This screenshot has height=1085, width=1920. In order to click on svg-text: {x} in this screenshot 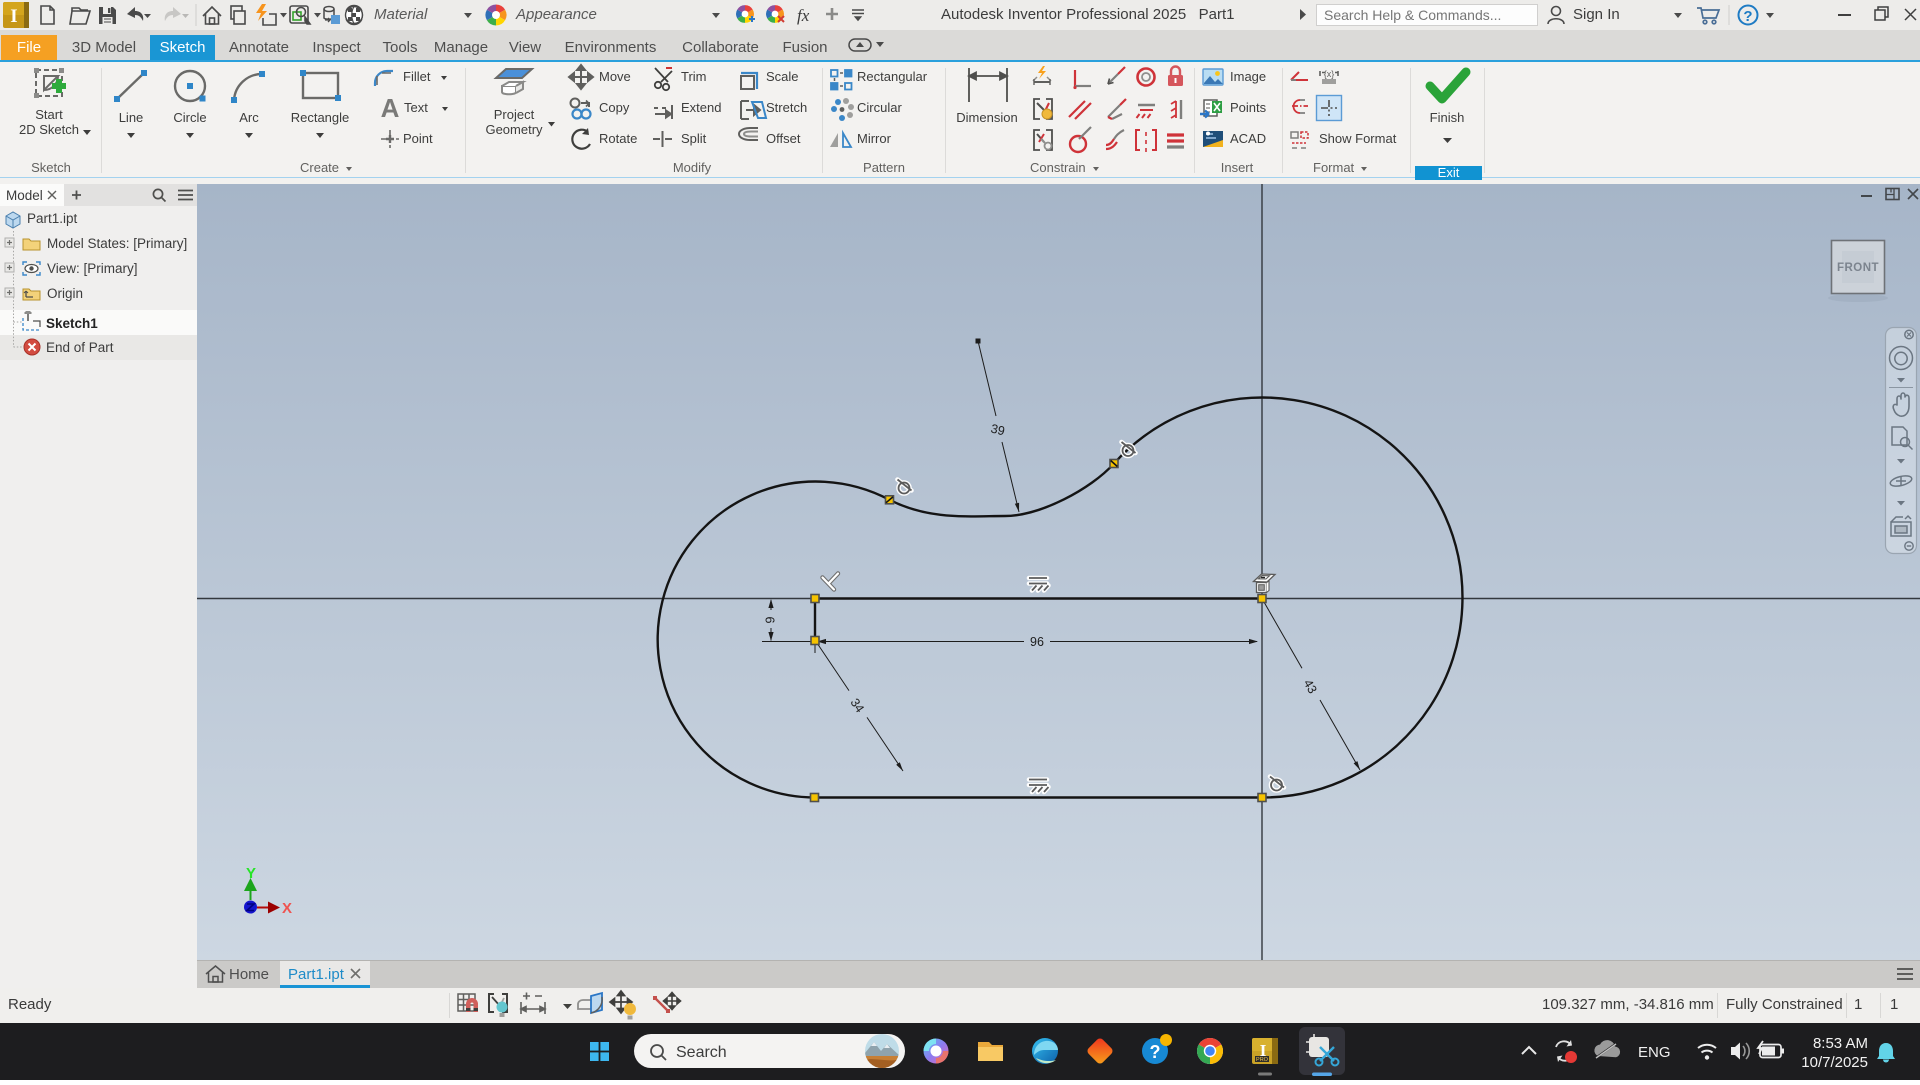, I will do `click(1329, 74)`.